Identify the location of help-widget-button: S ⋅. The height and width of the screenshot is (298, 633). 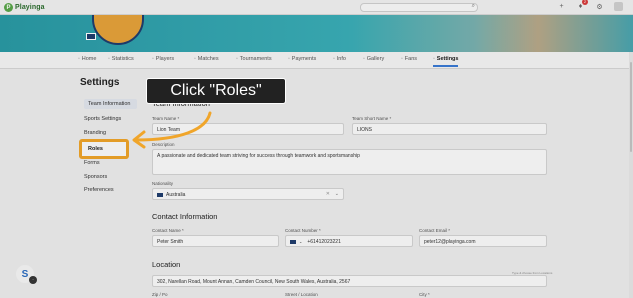
(26, 274).